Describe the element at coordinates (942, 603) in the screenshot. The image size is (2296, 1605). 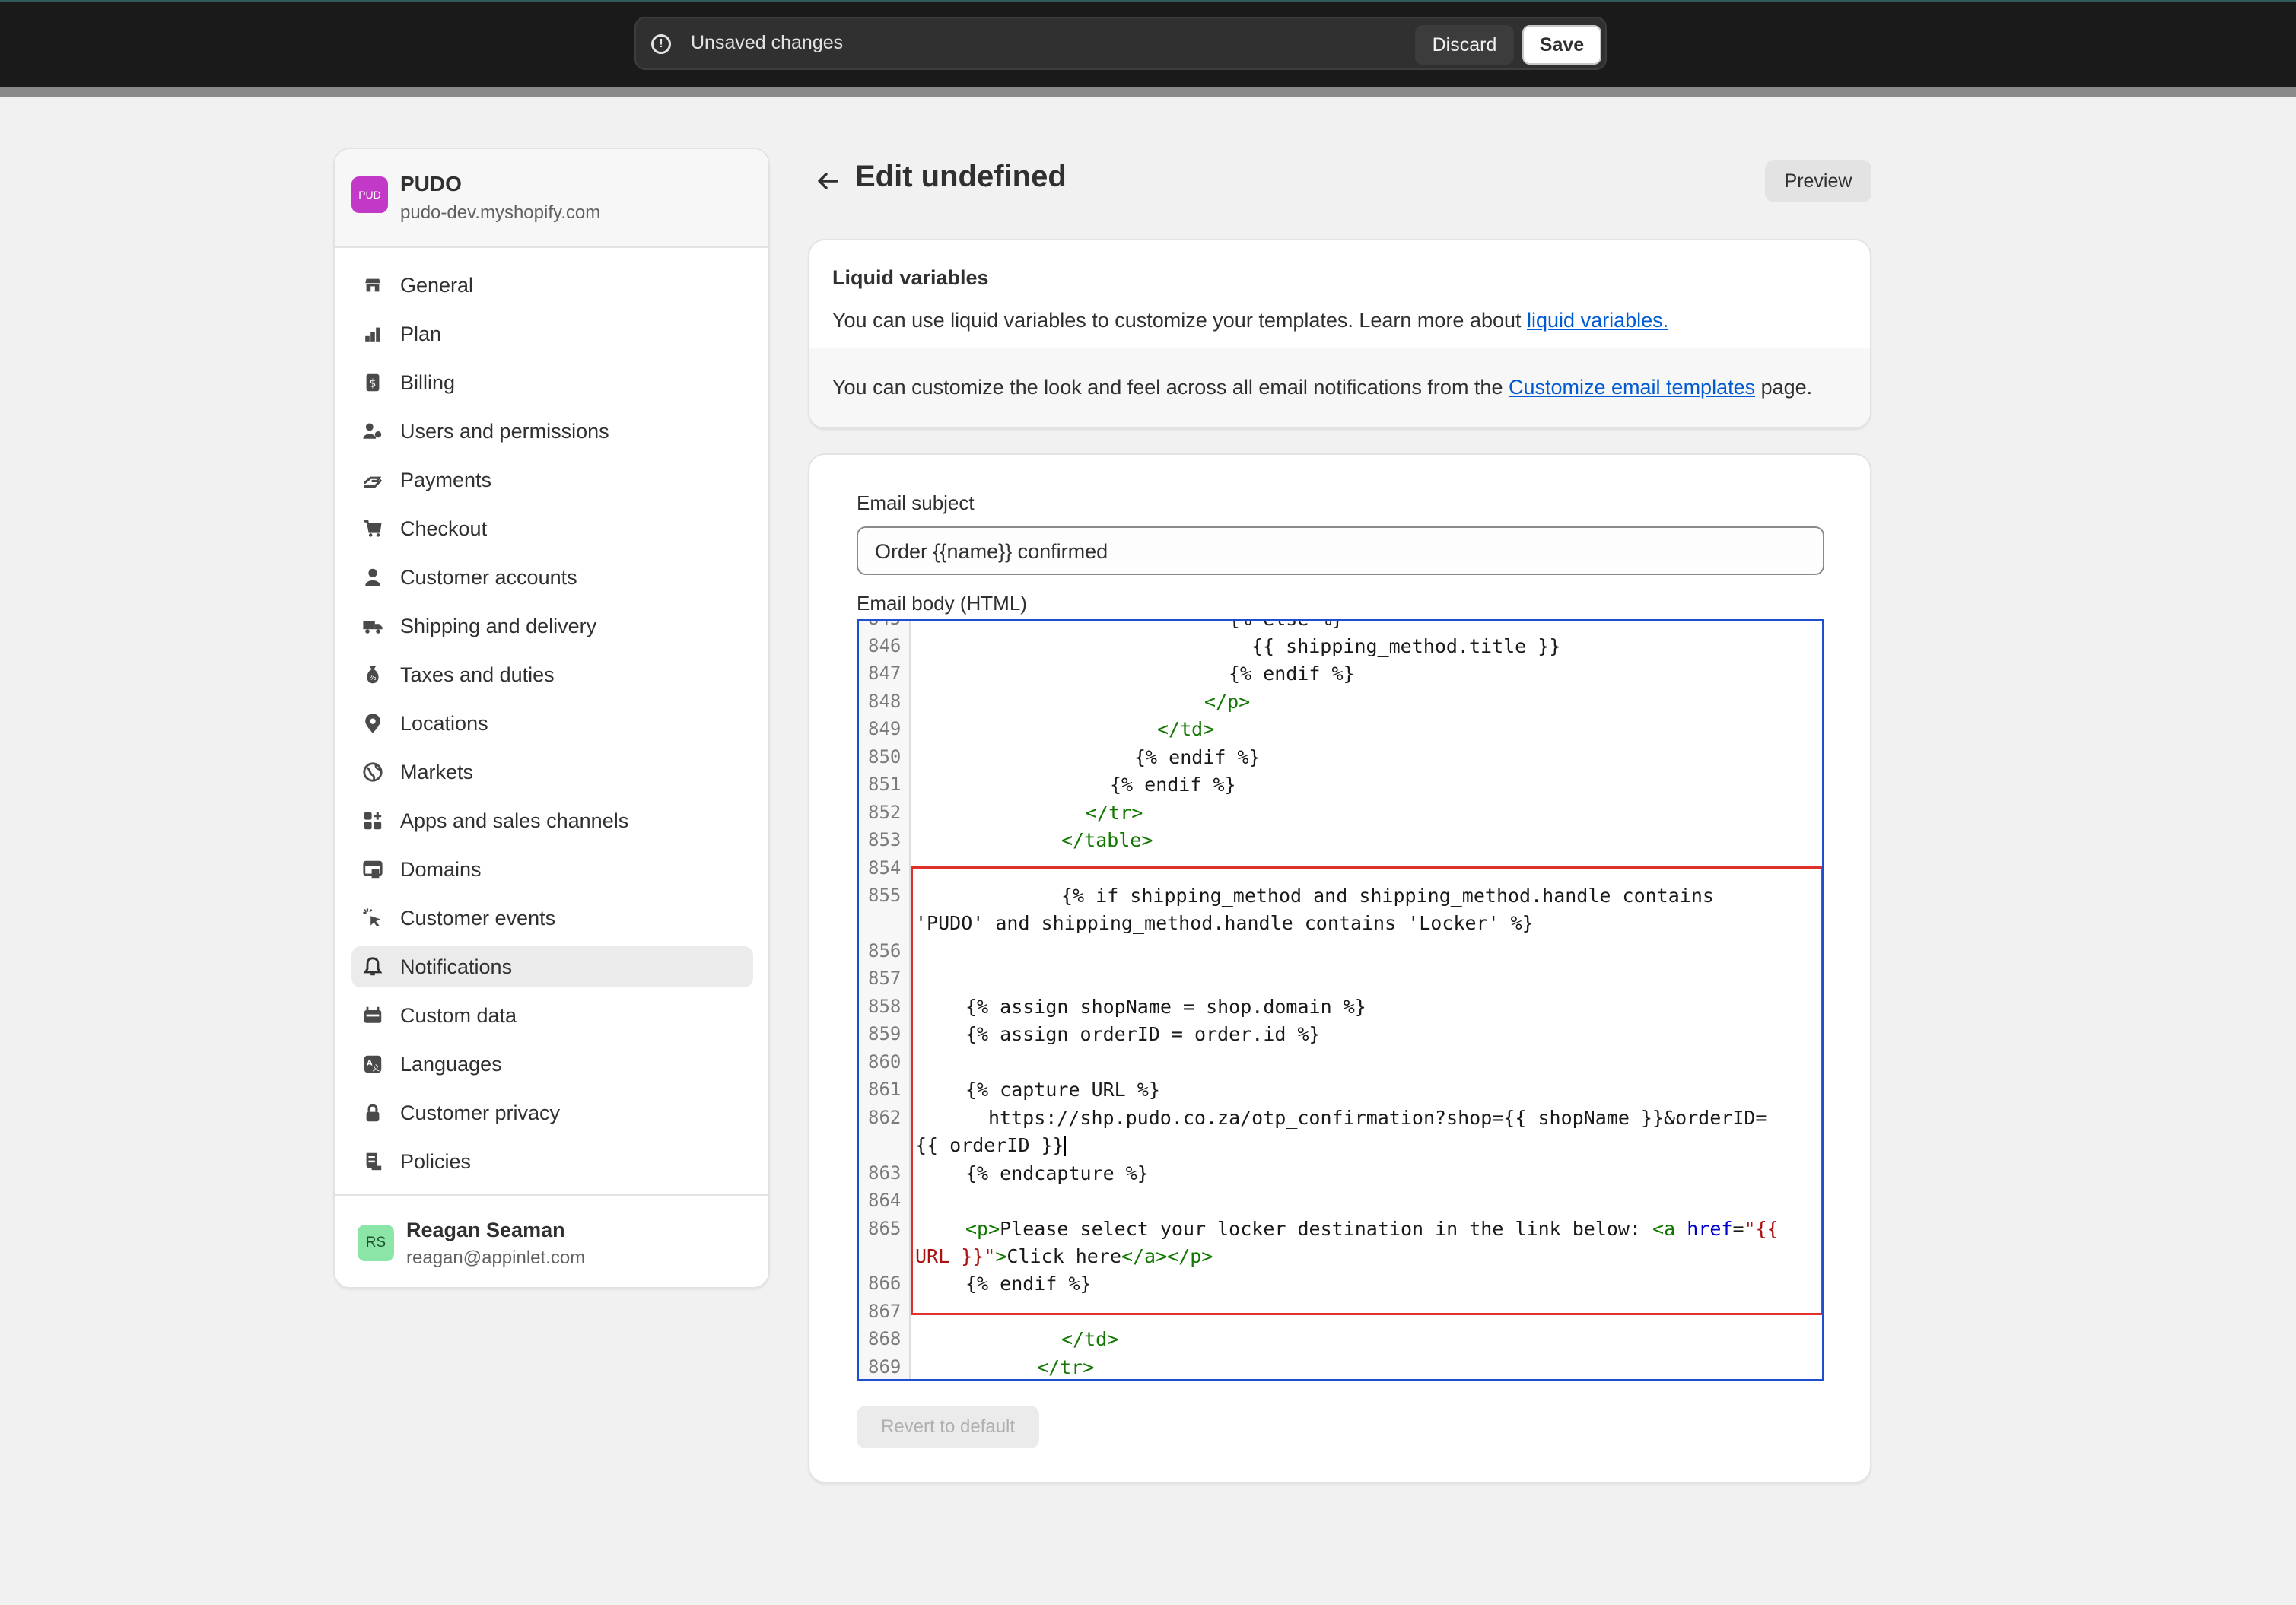
I see `email-body-label: Email body (HTML)` at that location.